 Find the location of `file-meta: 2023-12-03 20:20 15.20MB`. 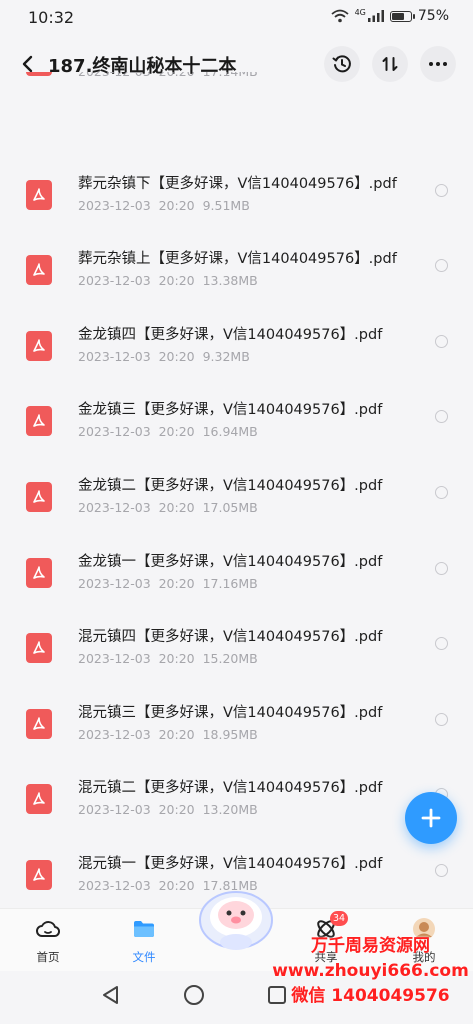

file-meta: 2023-12-03 20:20 15.20MB is located at coordinates (168, 658).